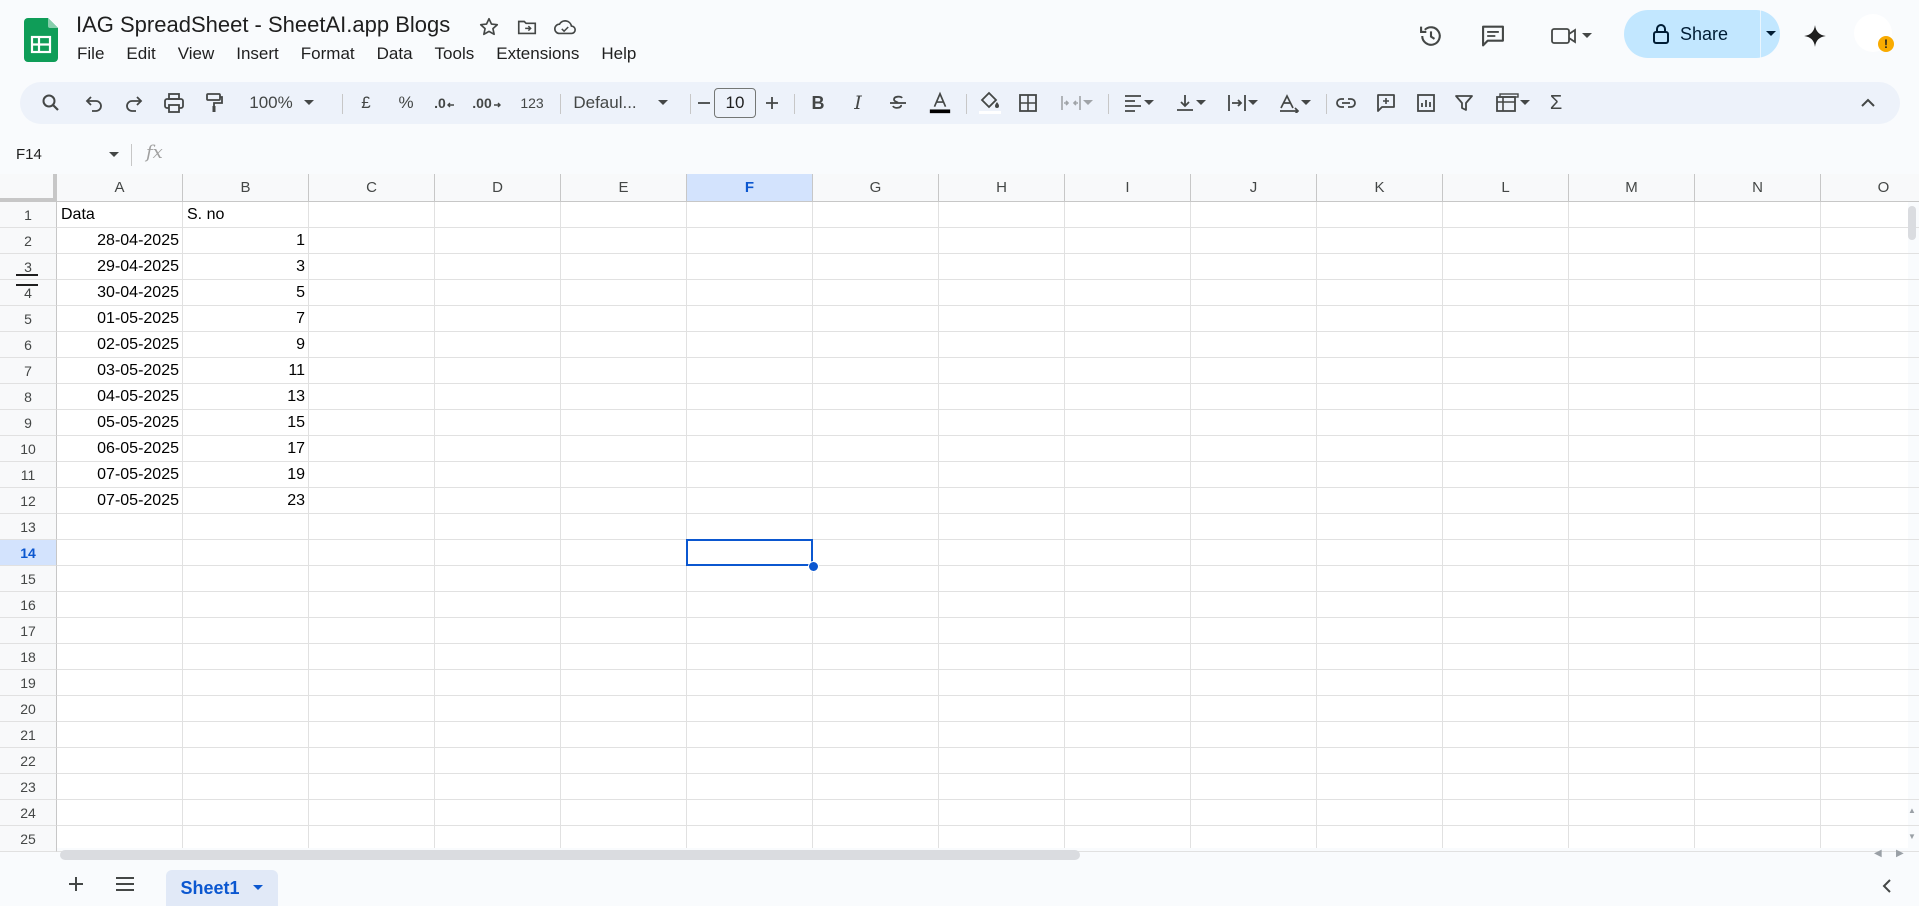 The image size is (1919, 906). What do you see at coordinates (120, 371) in the screenshot?
I see `cell-a7: 03-05-2025` at bounding box center [120, 371].